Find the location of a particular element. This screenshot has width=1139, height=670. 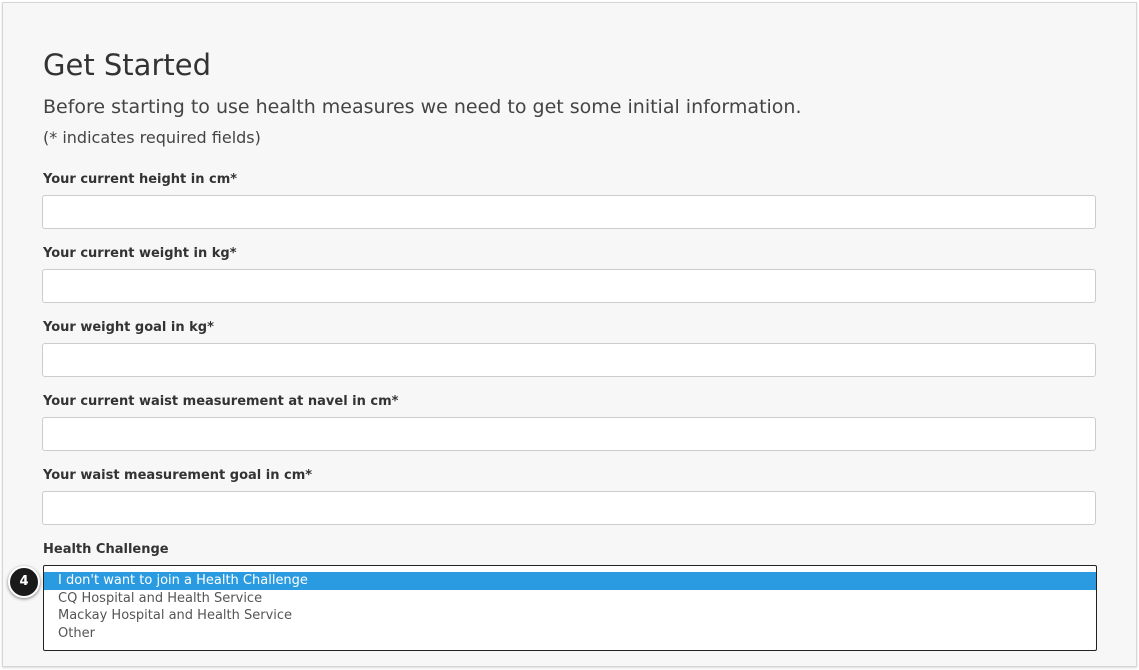

page-title: Get Started is located at coordinates (127, 65).